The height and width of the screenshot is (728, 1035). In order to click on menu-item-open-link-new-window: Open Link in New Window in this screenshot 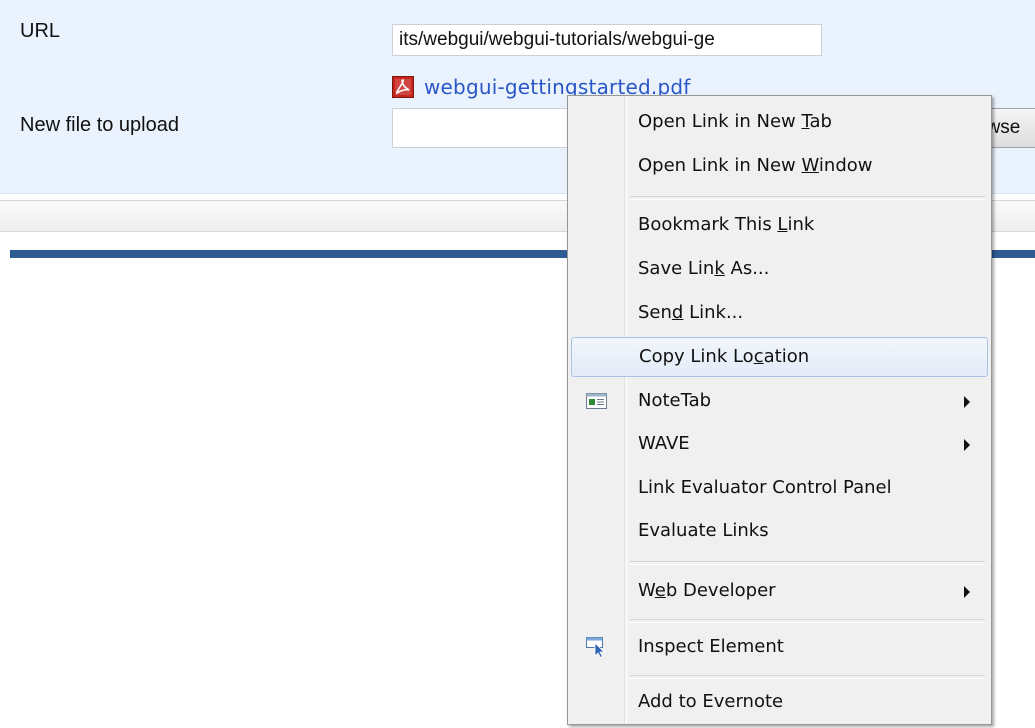, I will do `click(779, 167)`.